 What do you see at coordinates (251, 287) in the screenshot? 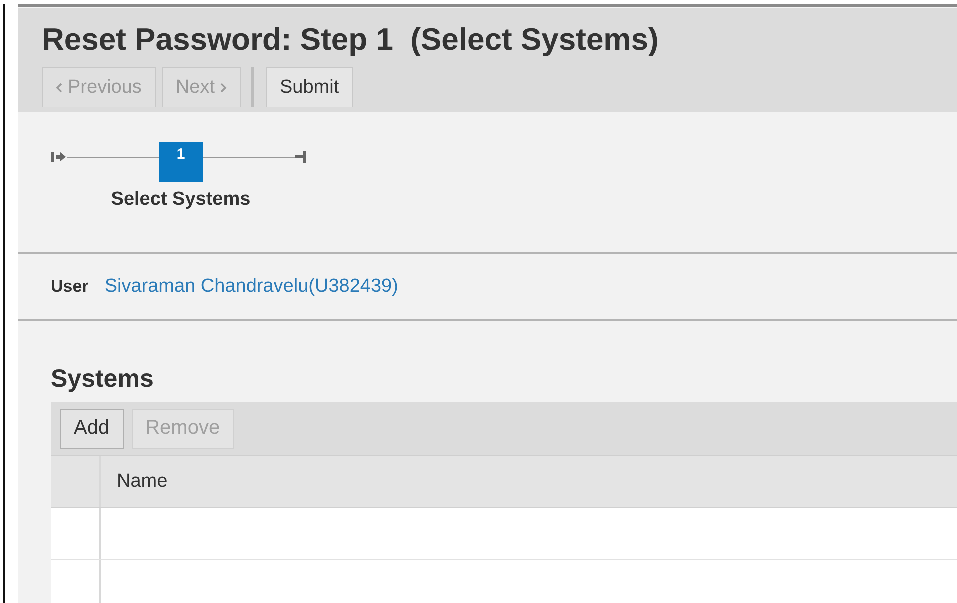
I see `user-link: Sivaraman Chandravelu(U382439)` at bounding box center [251, 287].